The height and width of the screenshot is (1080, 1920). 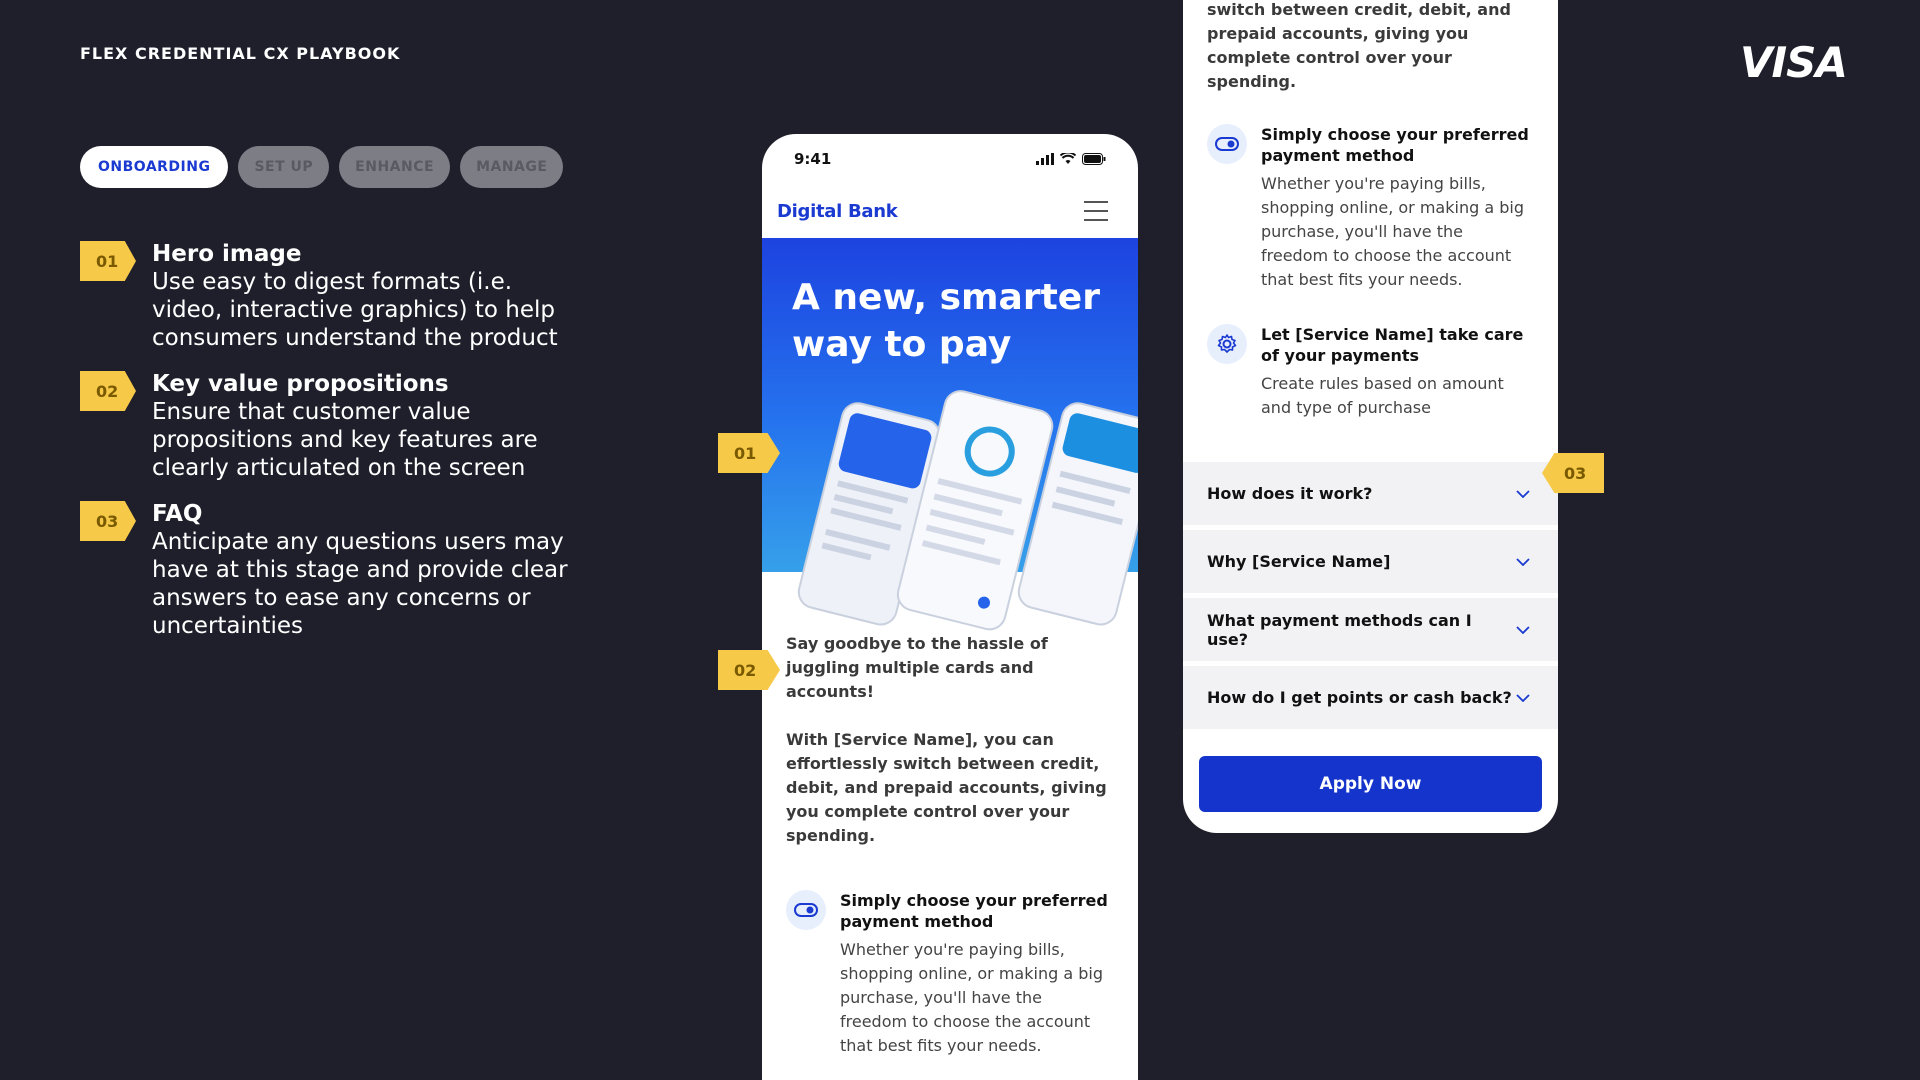 I want to click on app-header: Digital Bank, so click(x=950, y=211).